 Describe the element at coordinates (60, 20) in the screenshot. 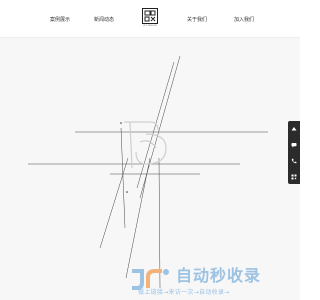

I see `nav-item-cases: 案例展示` at that location.